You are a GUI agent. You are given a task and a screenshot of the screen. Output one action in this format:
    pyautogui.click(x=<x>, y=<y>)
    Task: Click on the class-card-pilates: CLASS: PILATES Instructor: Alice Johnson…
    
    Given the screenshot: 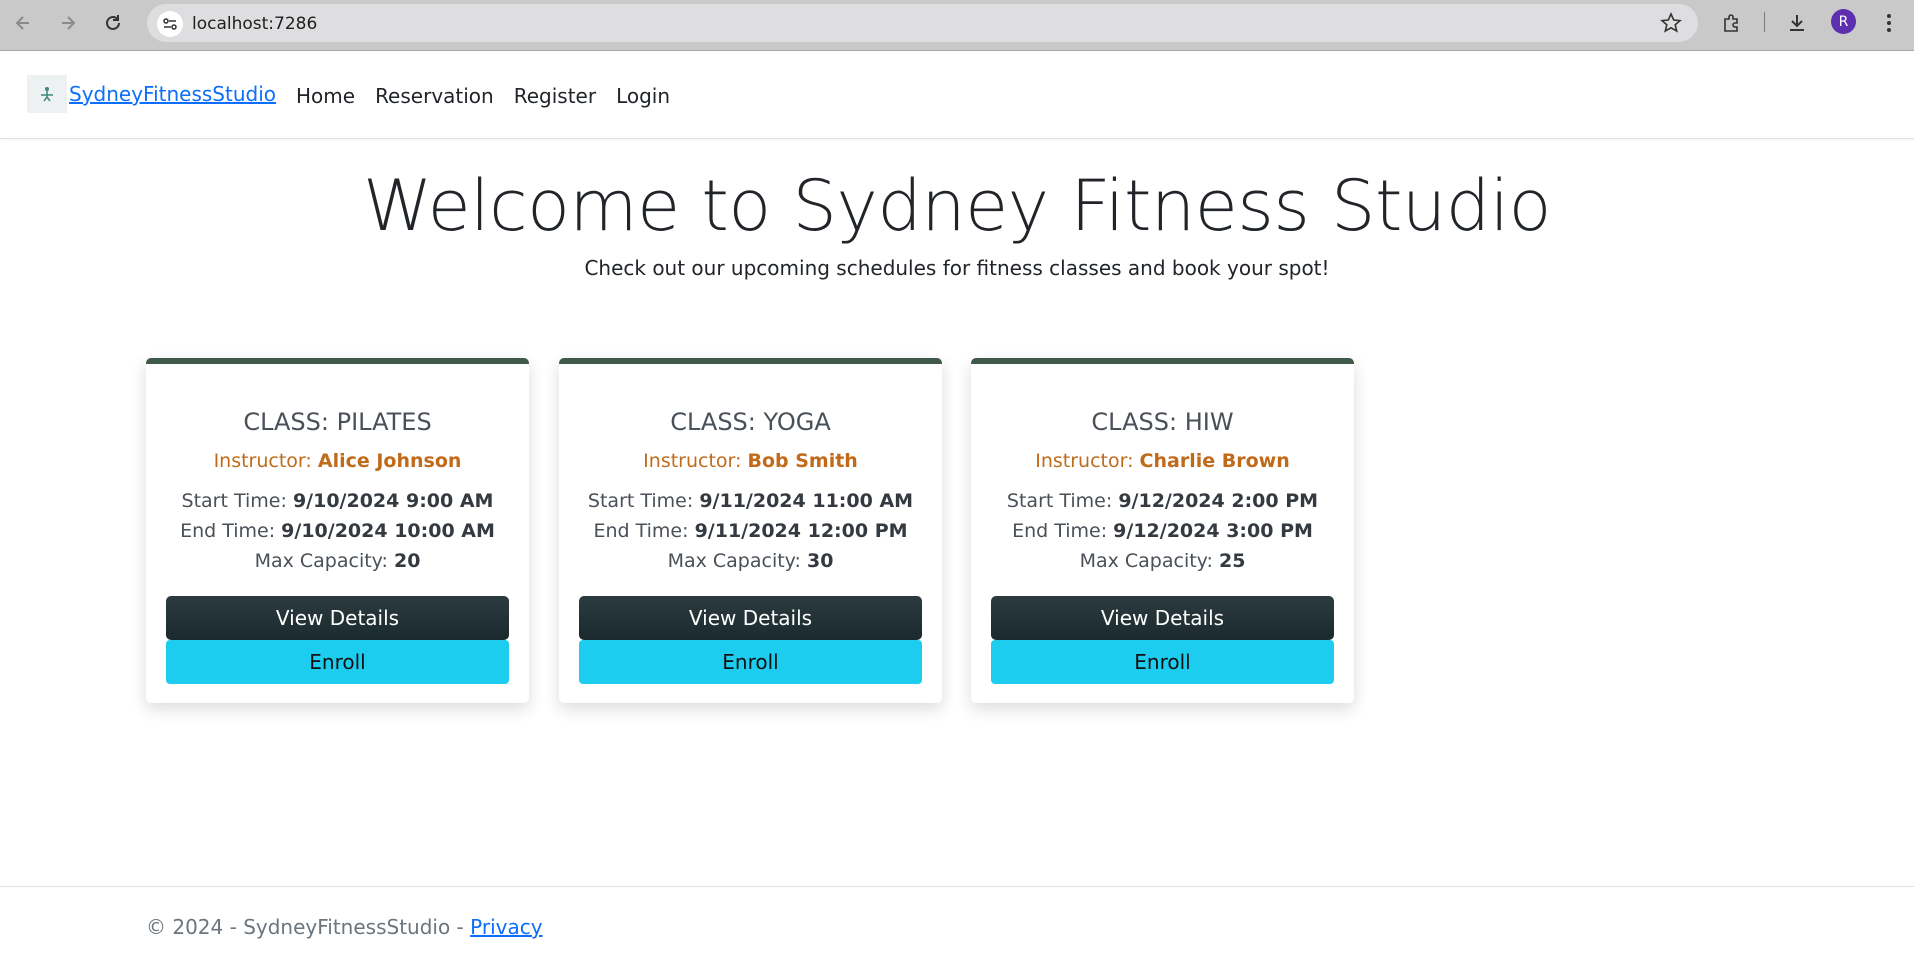 What is the action you would take?
    pyautogui.click(x=337, y=530)
    